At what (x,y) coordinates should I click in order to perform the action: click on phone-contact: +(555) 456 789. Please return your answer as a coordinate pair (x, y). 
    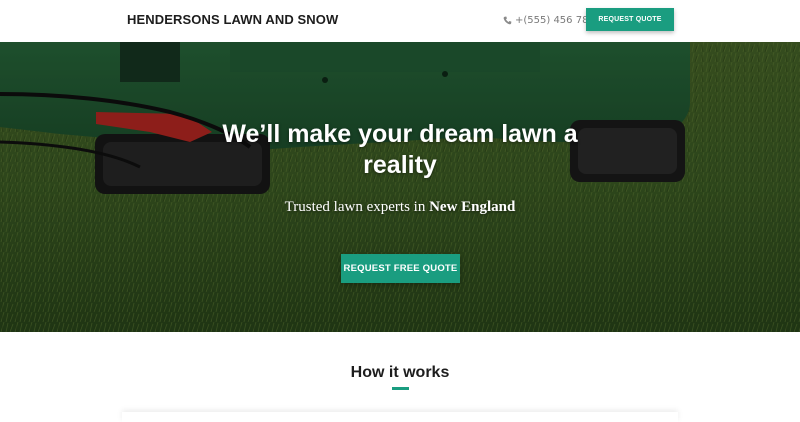
    Looking at the image, I should click on (549, 20).